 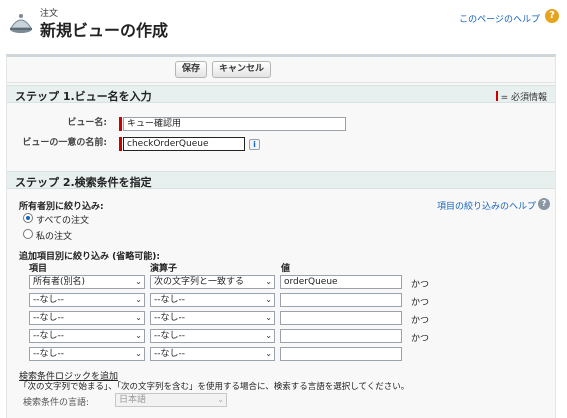 What do you see at coordinates (486, 205) in the screenshot?
I see `filter-help-link: 項目の絞り込みのヘルプ` at bounding box center [486, 205].